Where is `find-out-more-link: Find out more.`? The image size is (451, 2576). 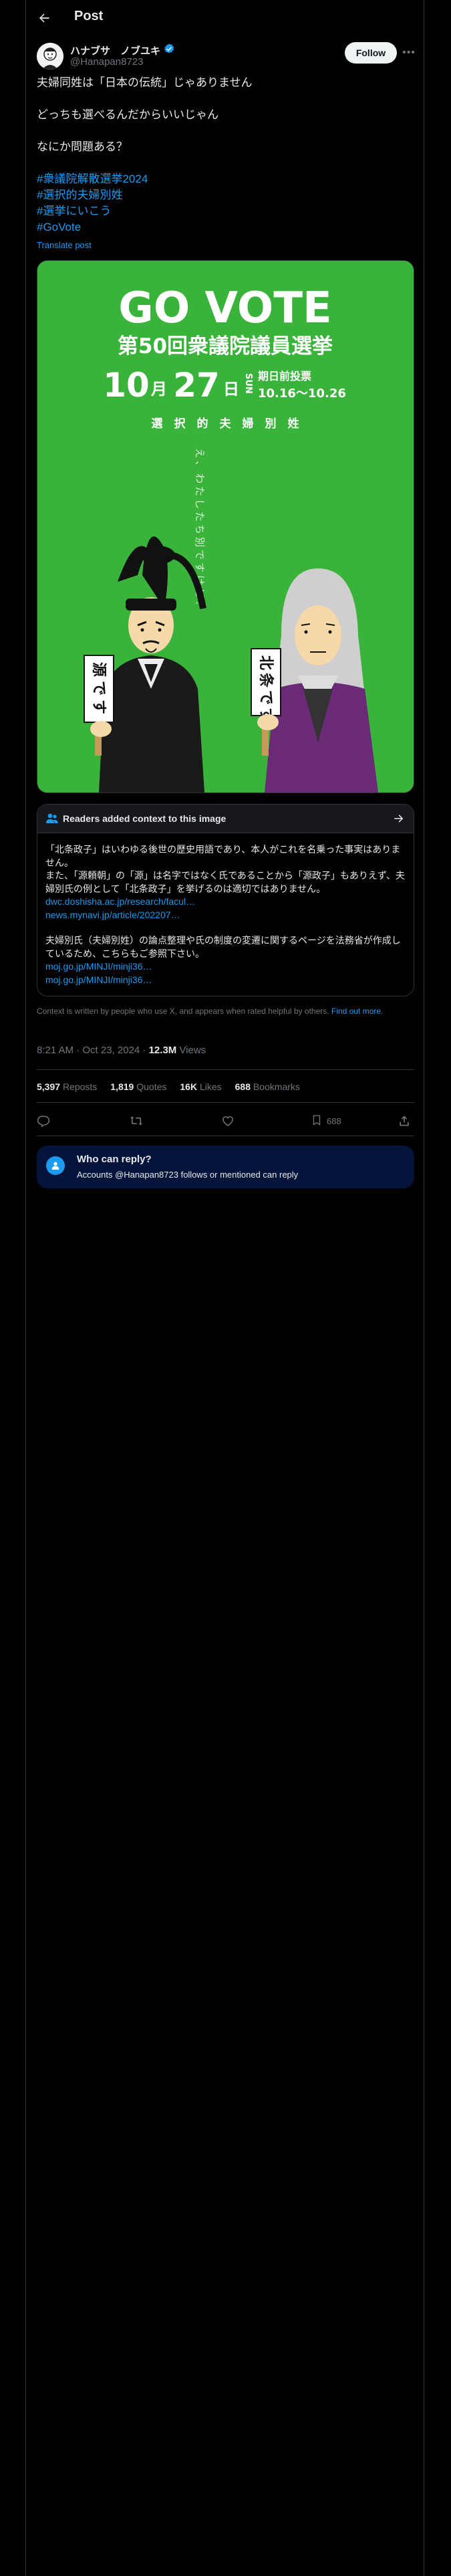
find-out-more-link: Find out more. is located at coordinates (357, 1011).